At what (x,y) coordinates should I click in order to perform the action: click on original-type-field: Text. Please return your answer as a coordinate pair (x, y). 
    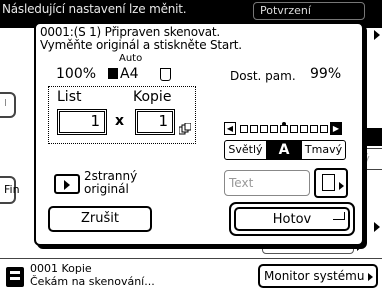
    Looking at the image, I should click on (267, 183).